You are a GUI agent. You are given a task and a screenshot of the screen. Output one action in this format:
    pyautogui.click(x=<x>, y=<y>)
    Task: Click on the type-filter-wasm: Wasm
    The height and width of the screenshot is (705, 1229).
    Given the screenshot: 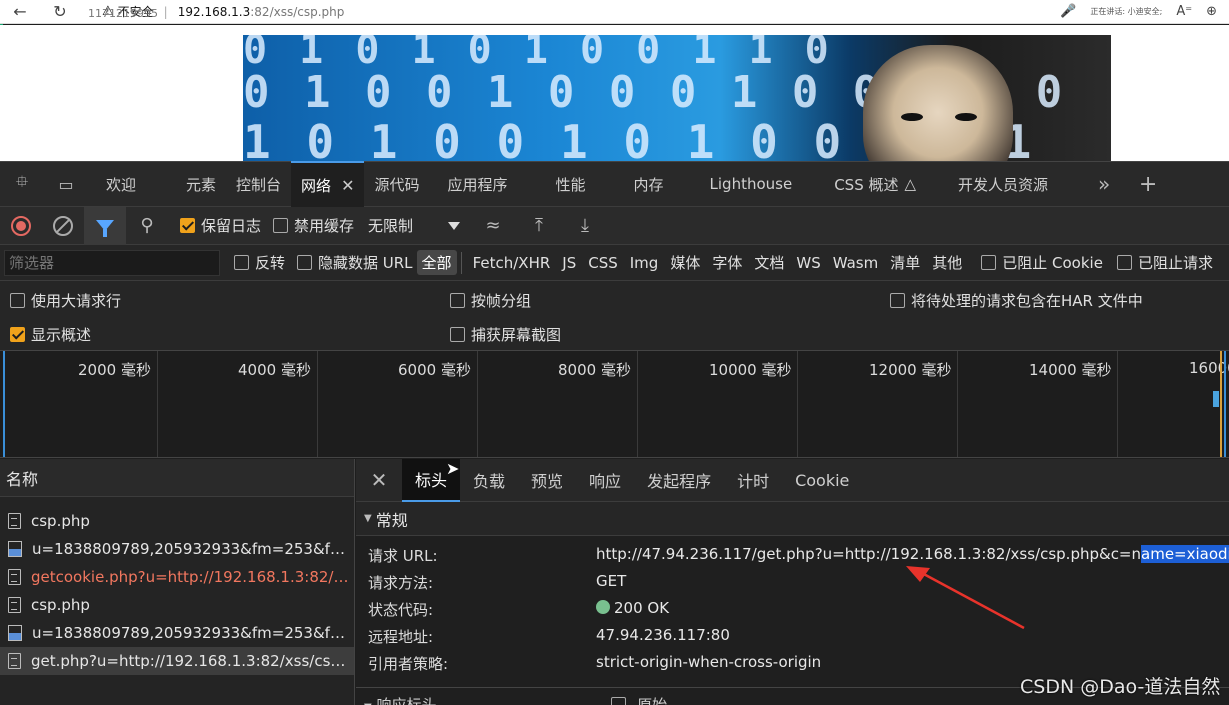 What is the action you would take?
    pyautogui.click(x=856, y=263)
    